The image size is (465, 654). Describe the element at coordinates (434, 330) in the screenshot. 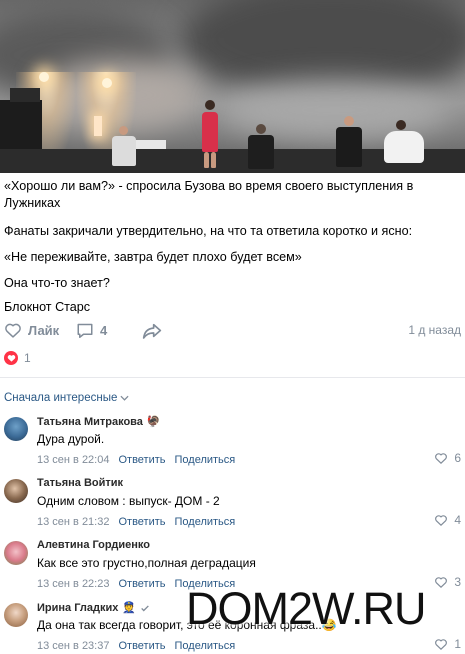

I see `post-time: 1 д назад` at that location.